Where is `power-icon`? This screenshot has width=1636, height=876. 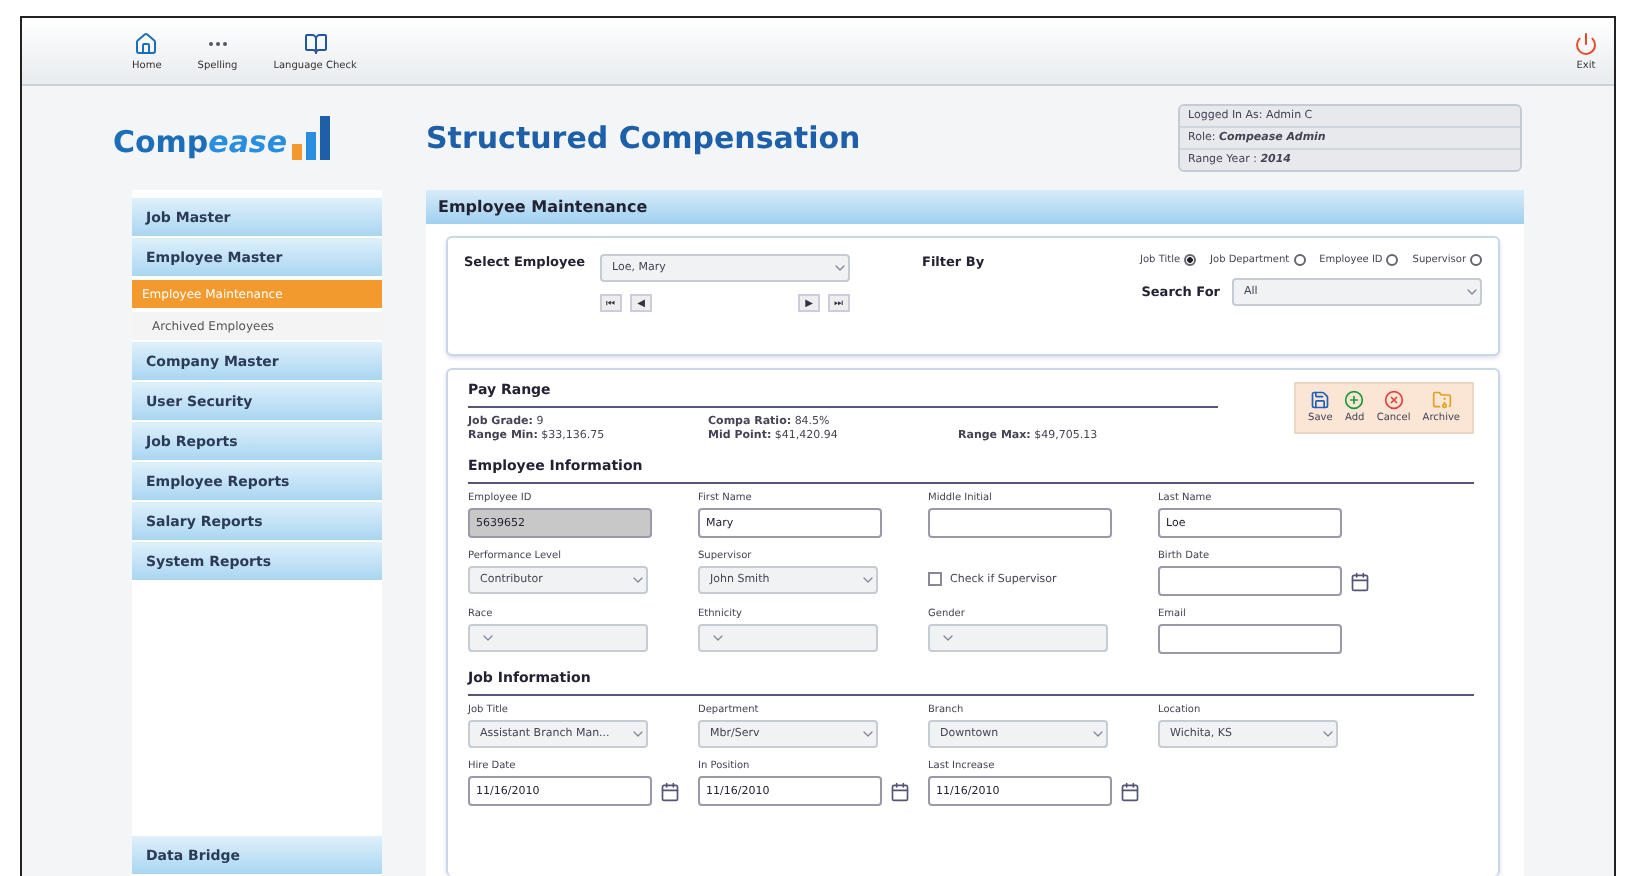
power-icon is located at coordinates (1586, 43).